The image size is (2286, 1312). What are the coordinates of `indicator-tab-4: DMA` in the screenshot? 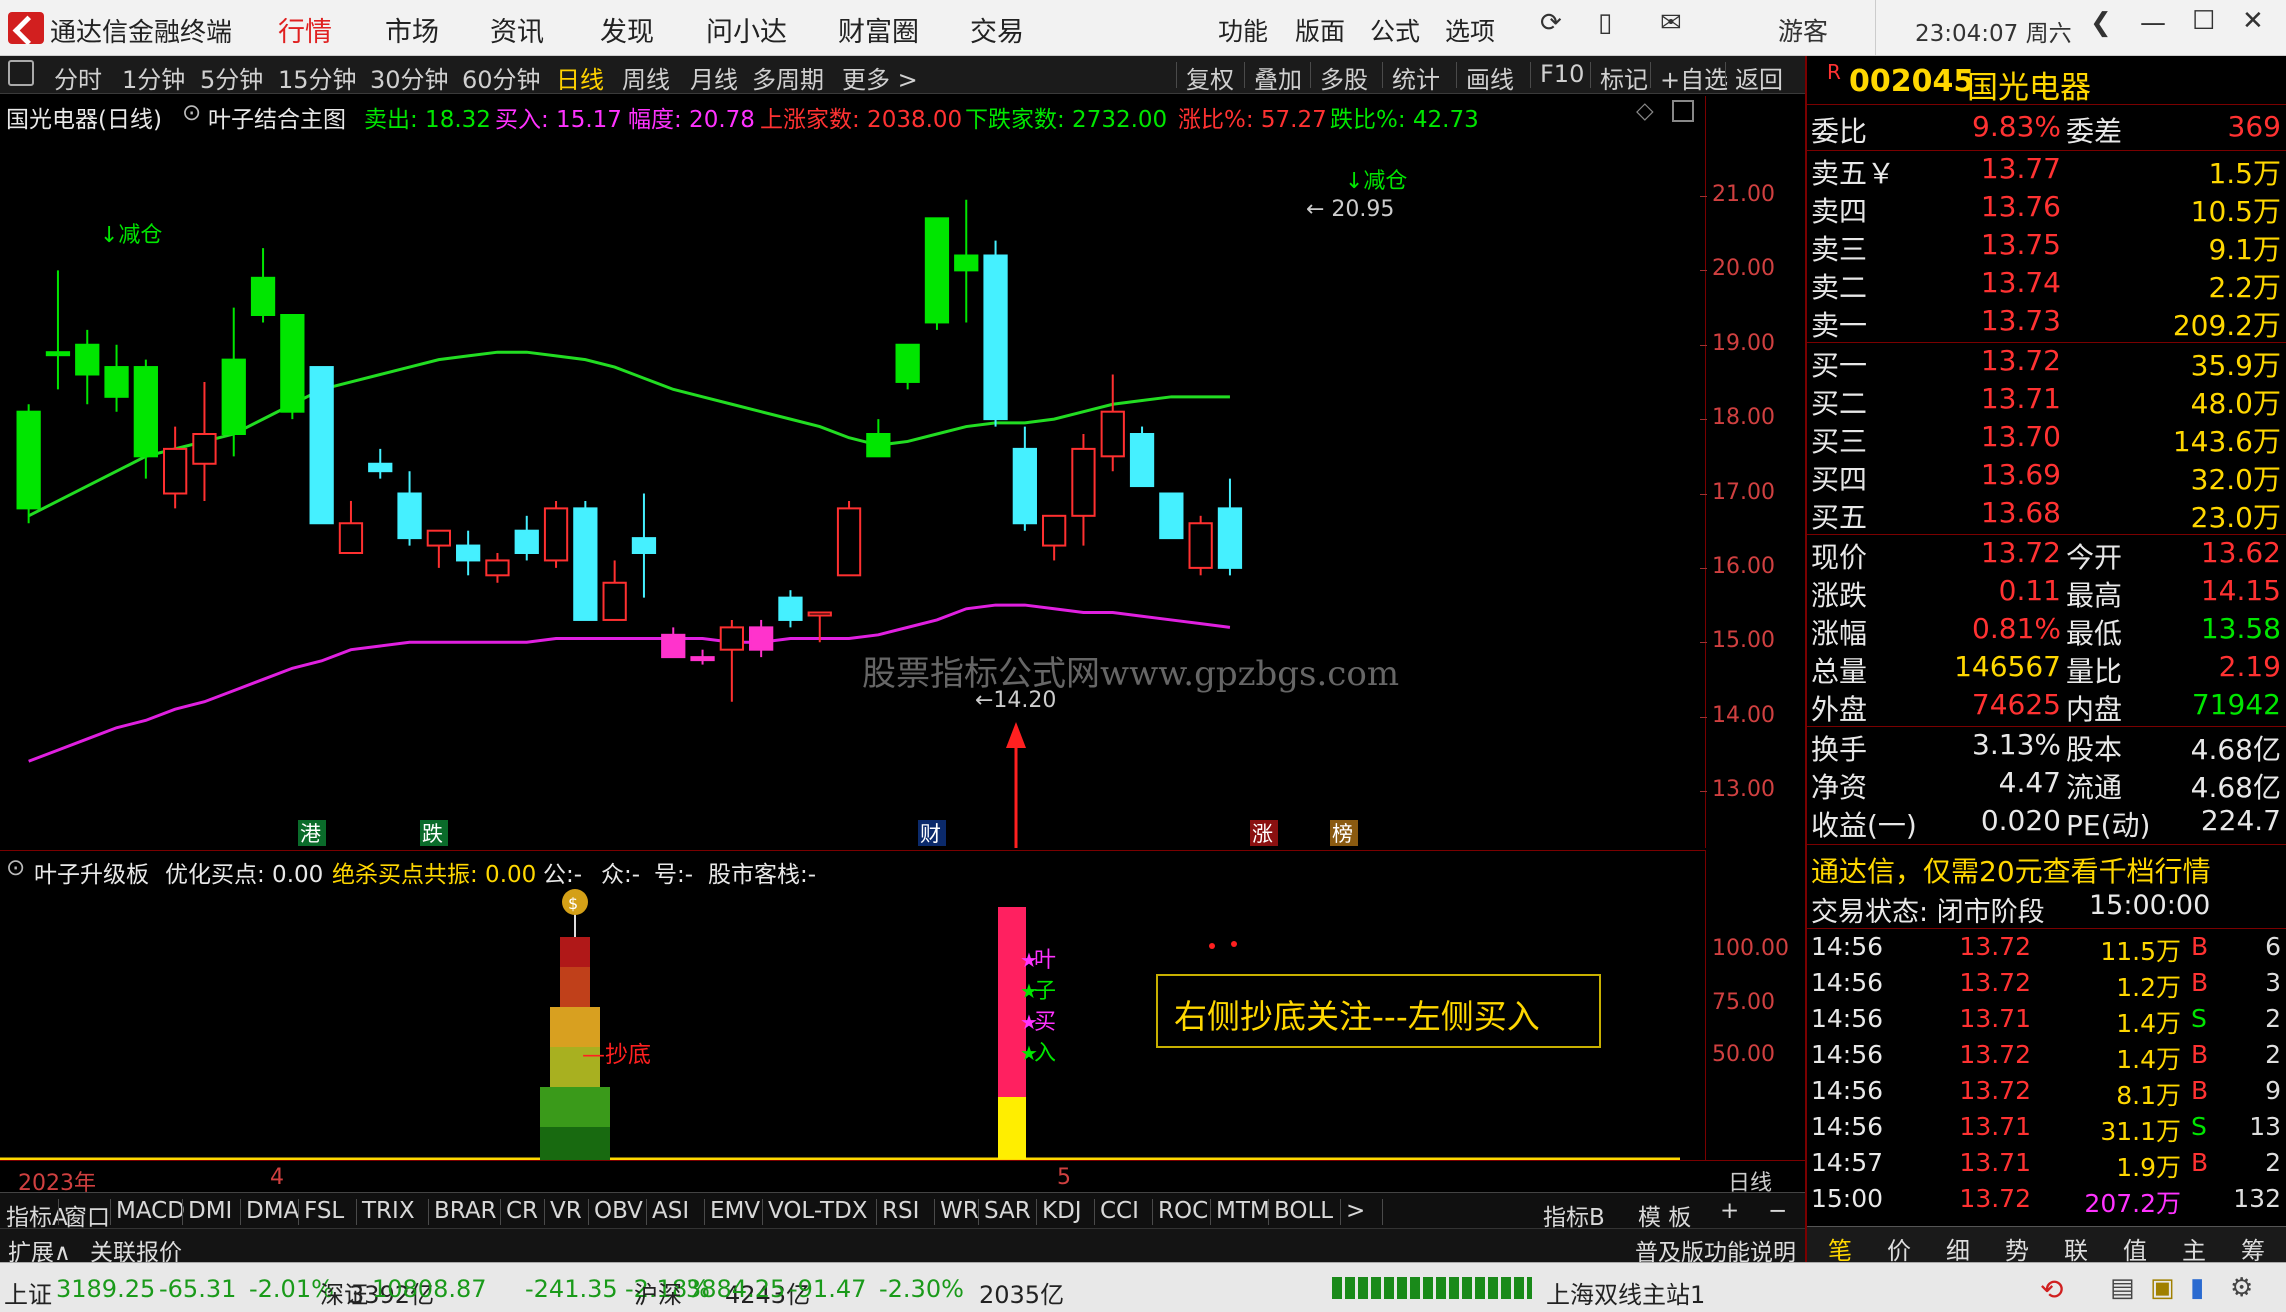 It's located at (272, 1211).